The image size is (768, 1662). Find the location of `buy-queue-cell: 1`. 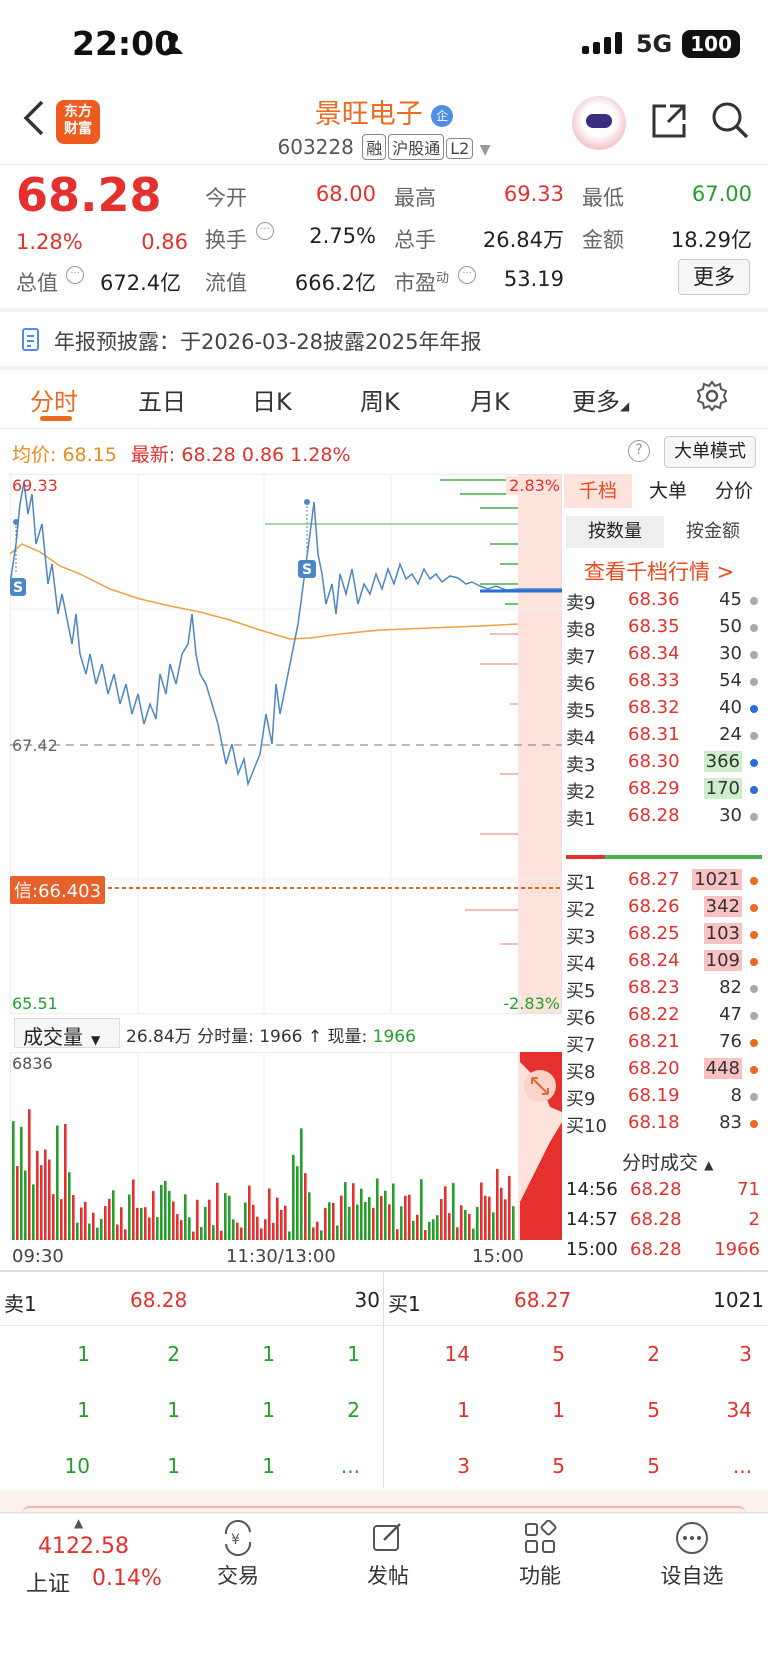

buy-queue-cell: 1 is located at coordinates (558, 1410).